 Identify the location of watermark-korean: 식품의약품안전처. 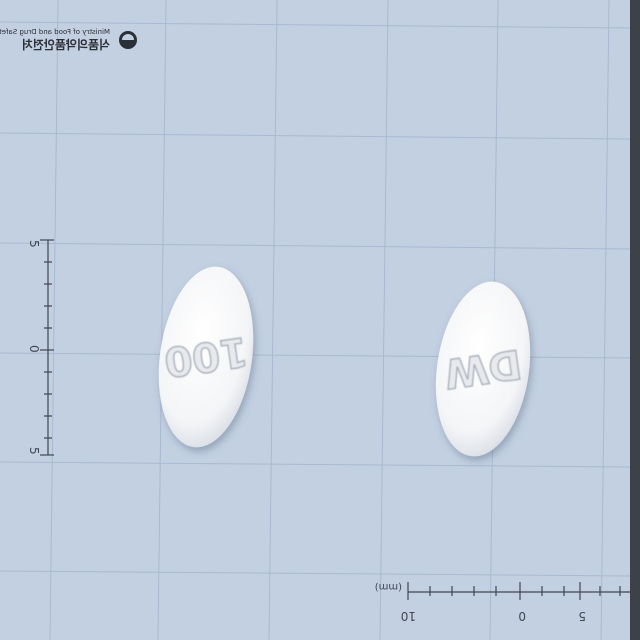
(66, 44).